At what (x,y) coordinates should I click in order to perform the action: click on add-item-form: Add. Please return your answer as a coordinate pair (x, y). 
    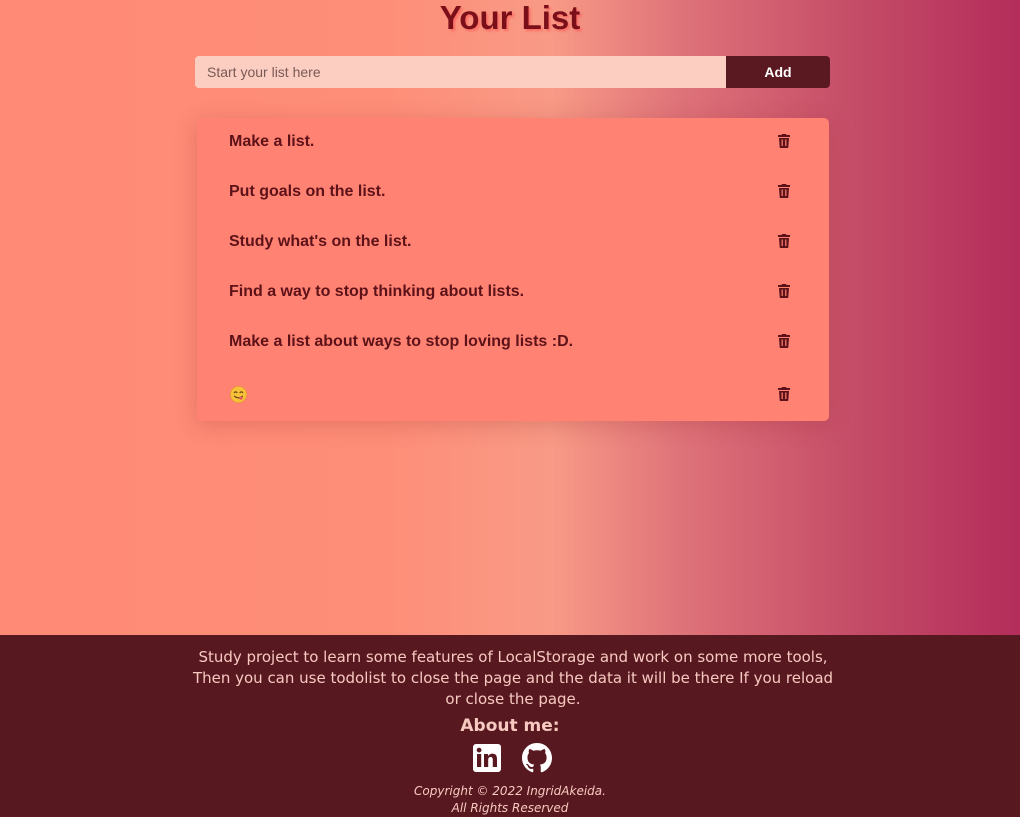
    Looking at the image, I should click on (512, 72).